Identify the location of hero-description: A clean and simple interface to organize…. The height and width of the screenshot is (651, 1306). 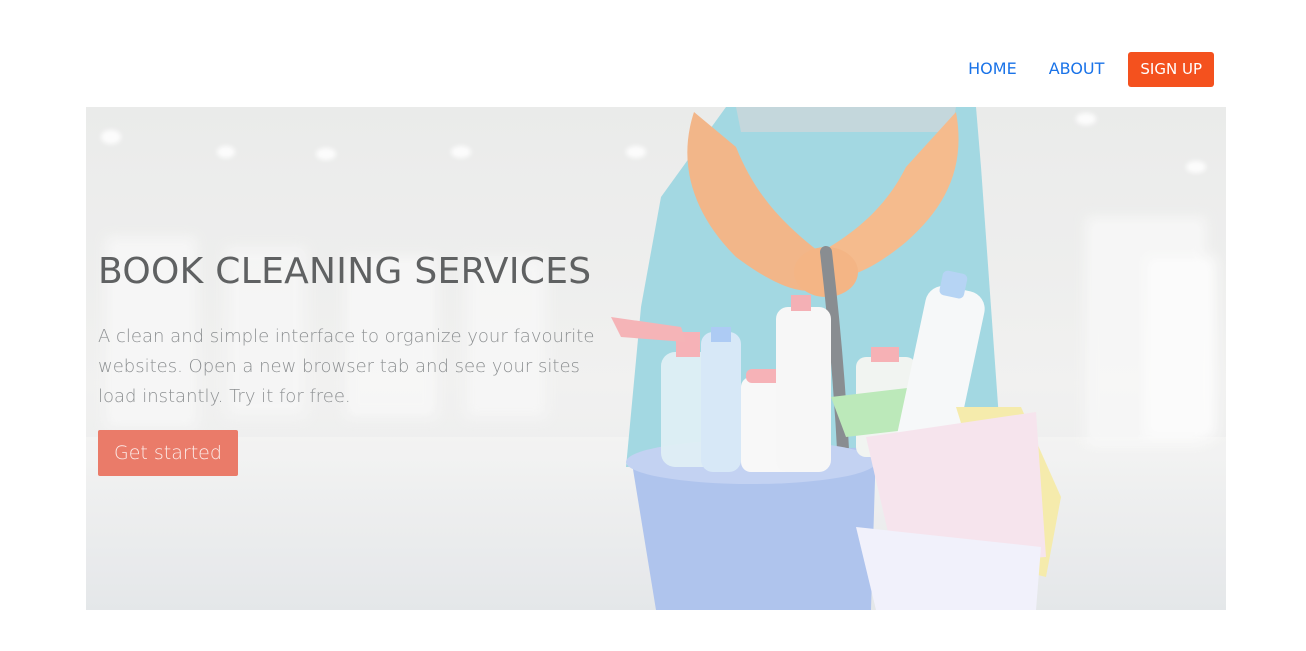
(346, 366).